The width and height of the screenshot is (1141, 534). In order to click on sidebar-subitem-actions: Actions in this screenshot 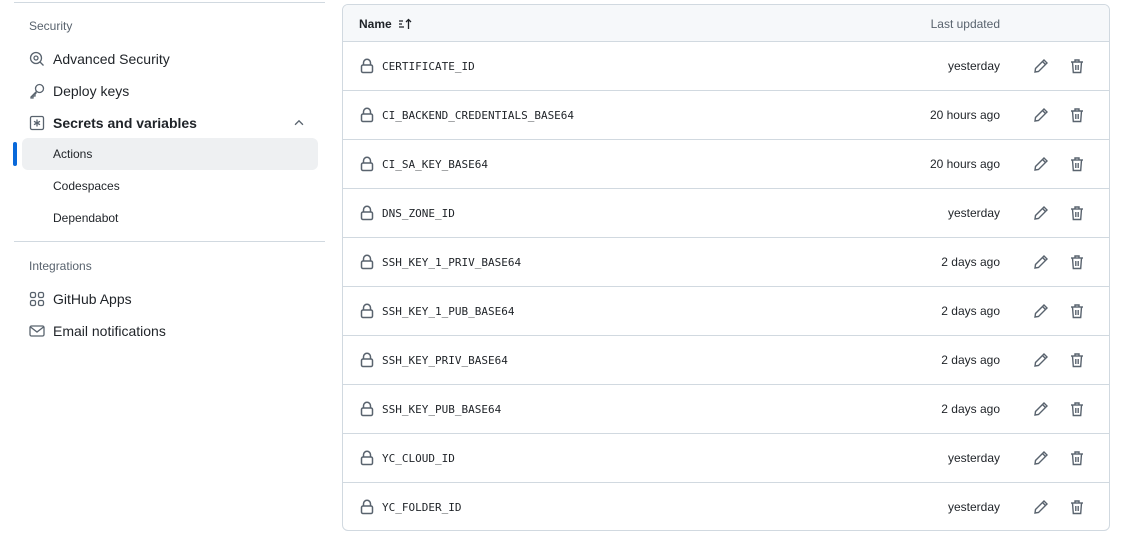, I will do `click(170, 154)`.